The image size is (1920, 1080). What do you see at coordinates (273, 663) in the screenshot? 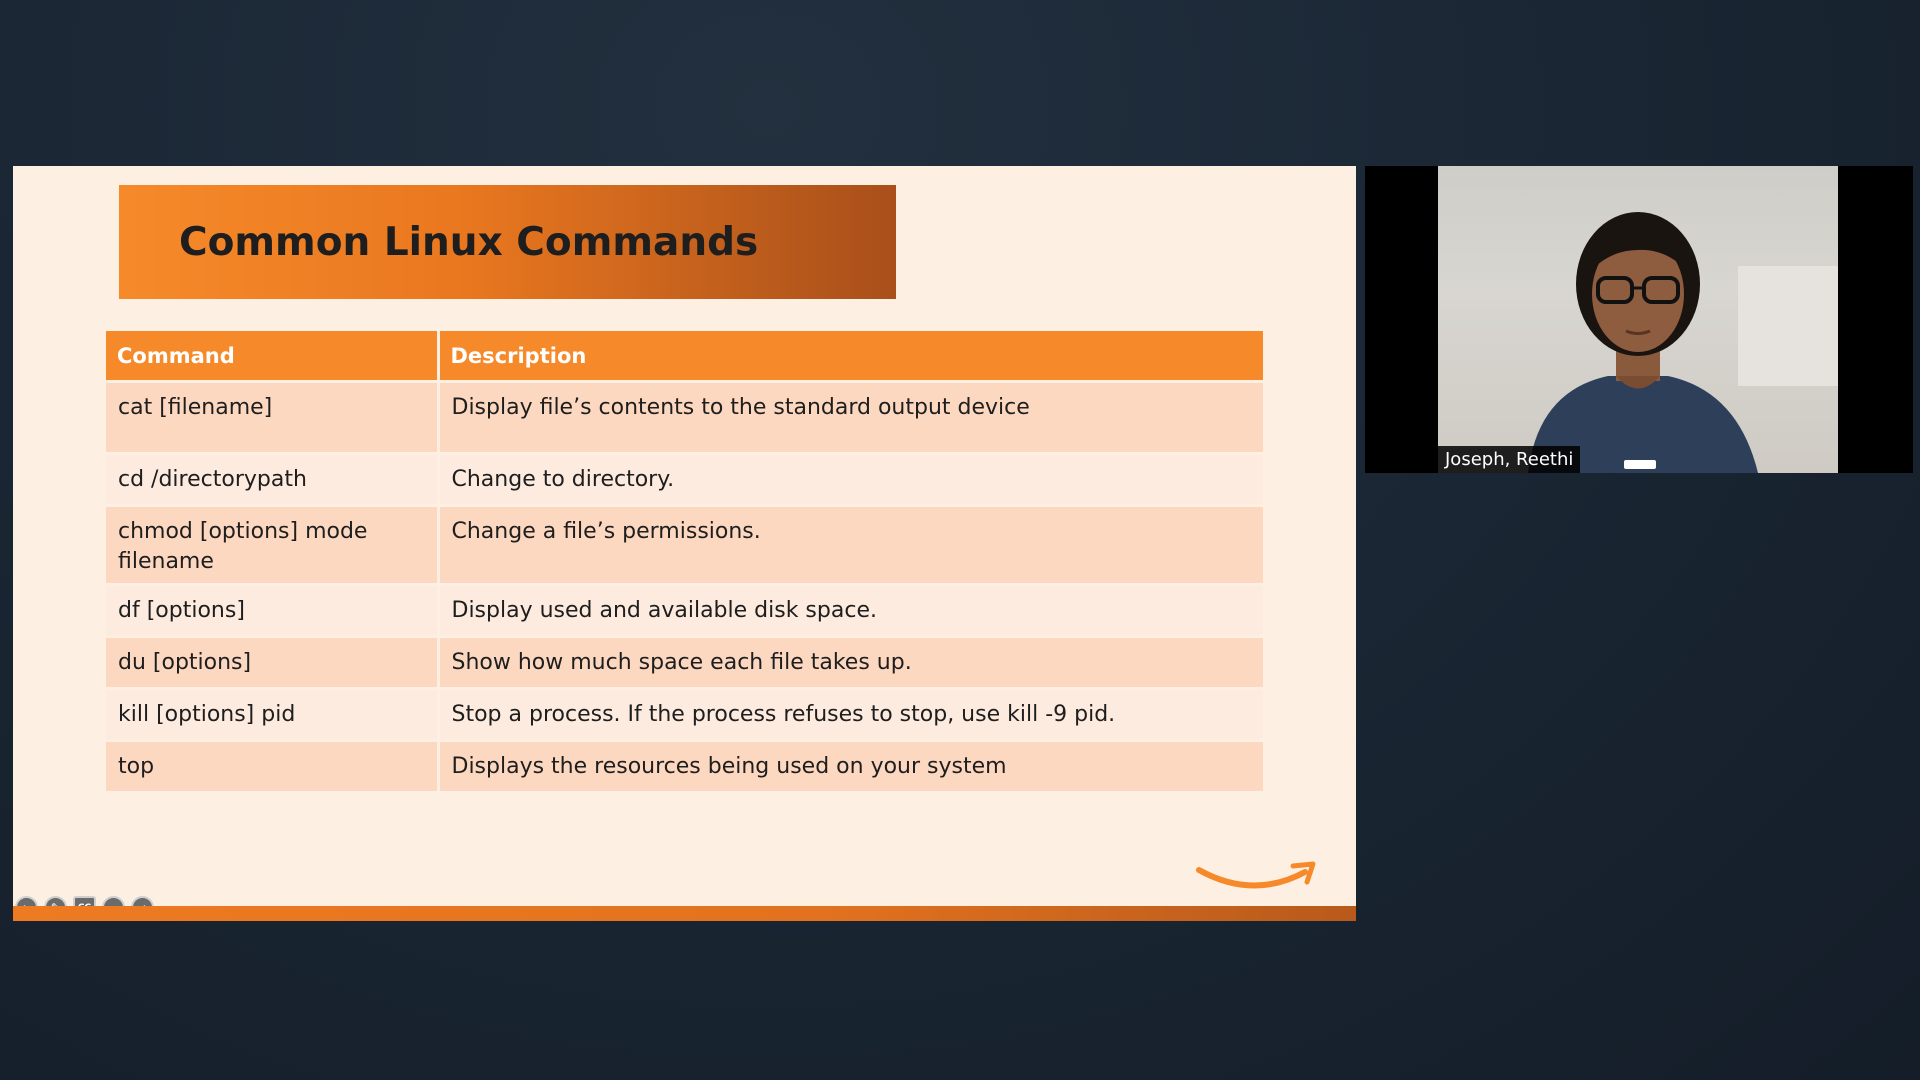
I see `command-cell: du [options]` at bounding box center [273, 663].